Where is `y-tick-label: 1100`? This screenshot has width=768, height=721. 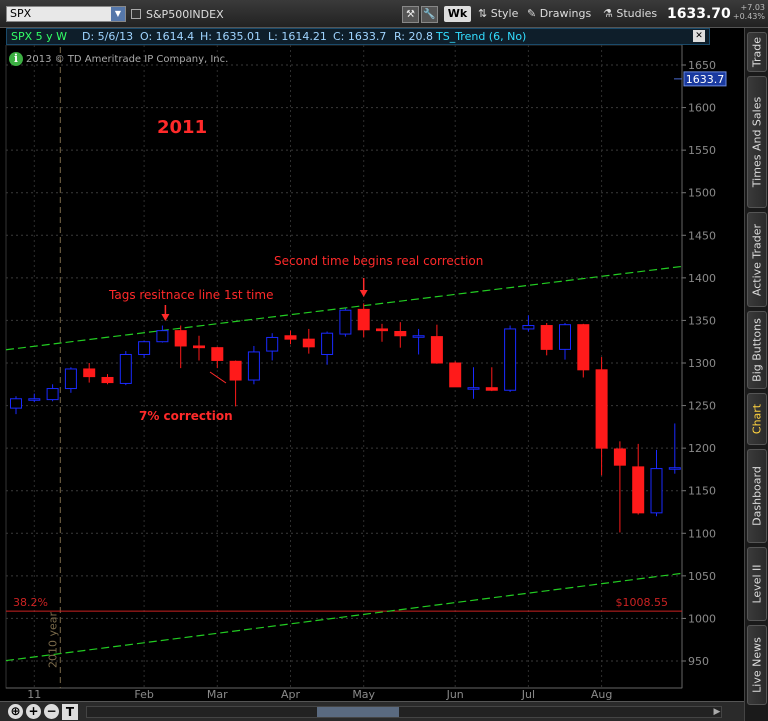
y-tick-label: 1100 is located at coordinates (702, 533).